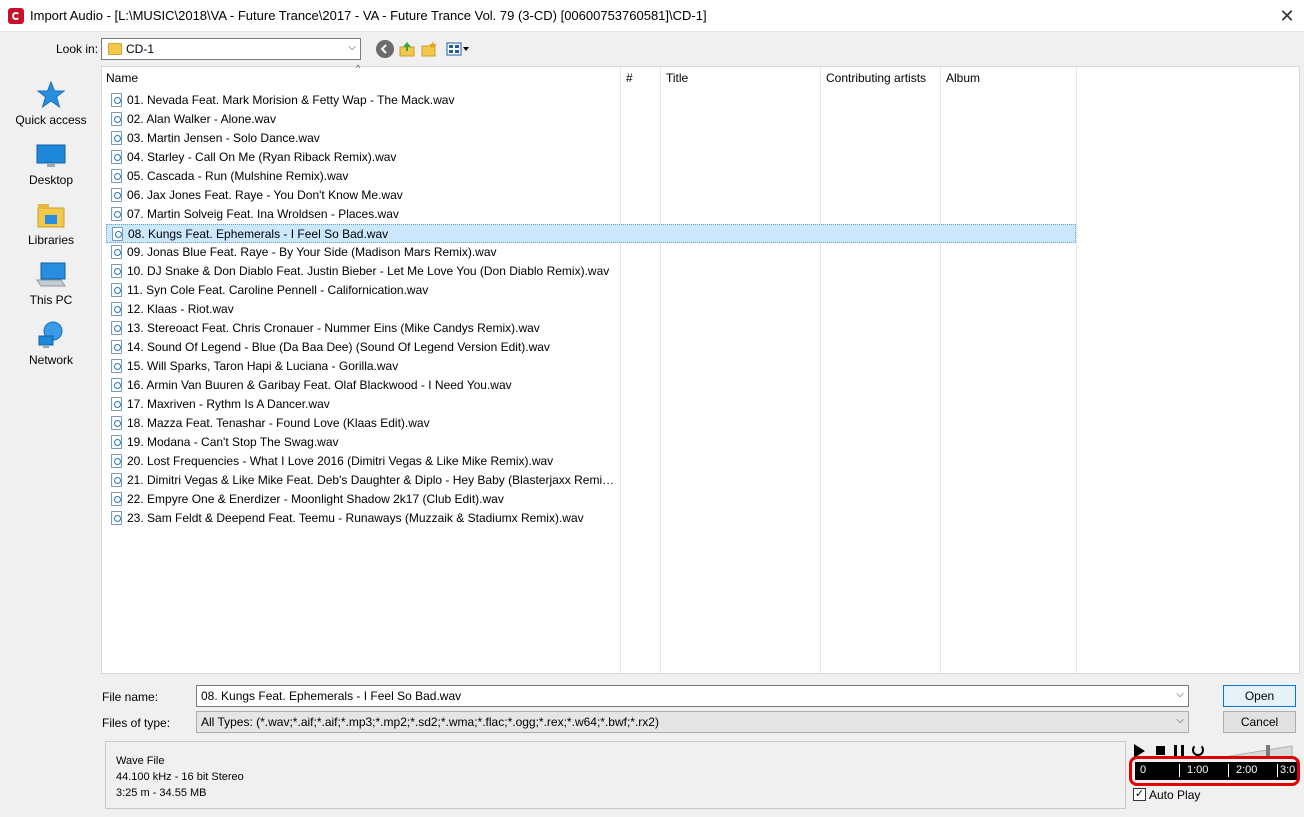  Describe the element at coordinates (591, 404) in the screenshot. I see `file-row: 17. Maxriven - Rythm Is A Dancer.wav` at that location.